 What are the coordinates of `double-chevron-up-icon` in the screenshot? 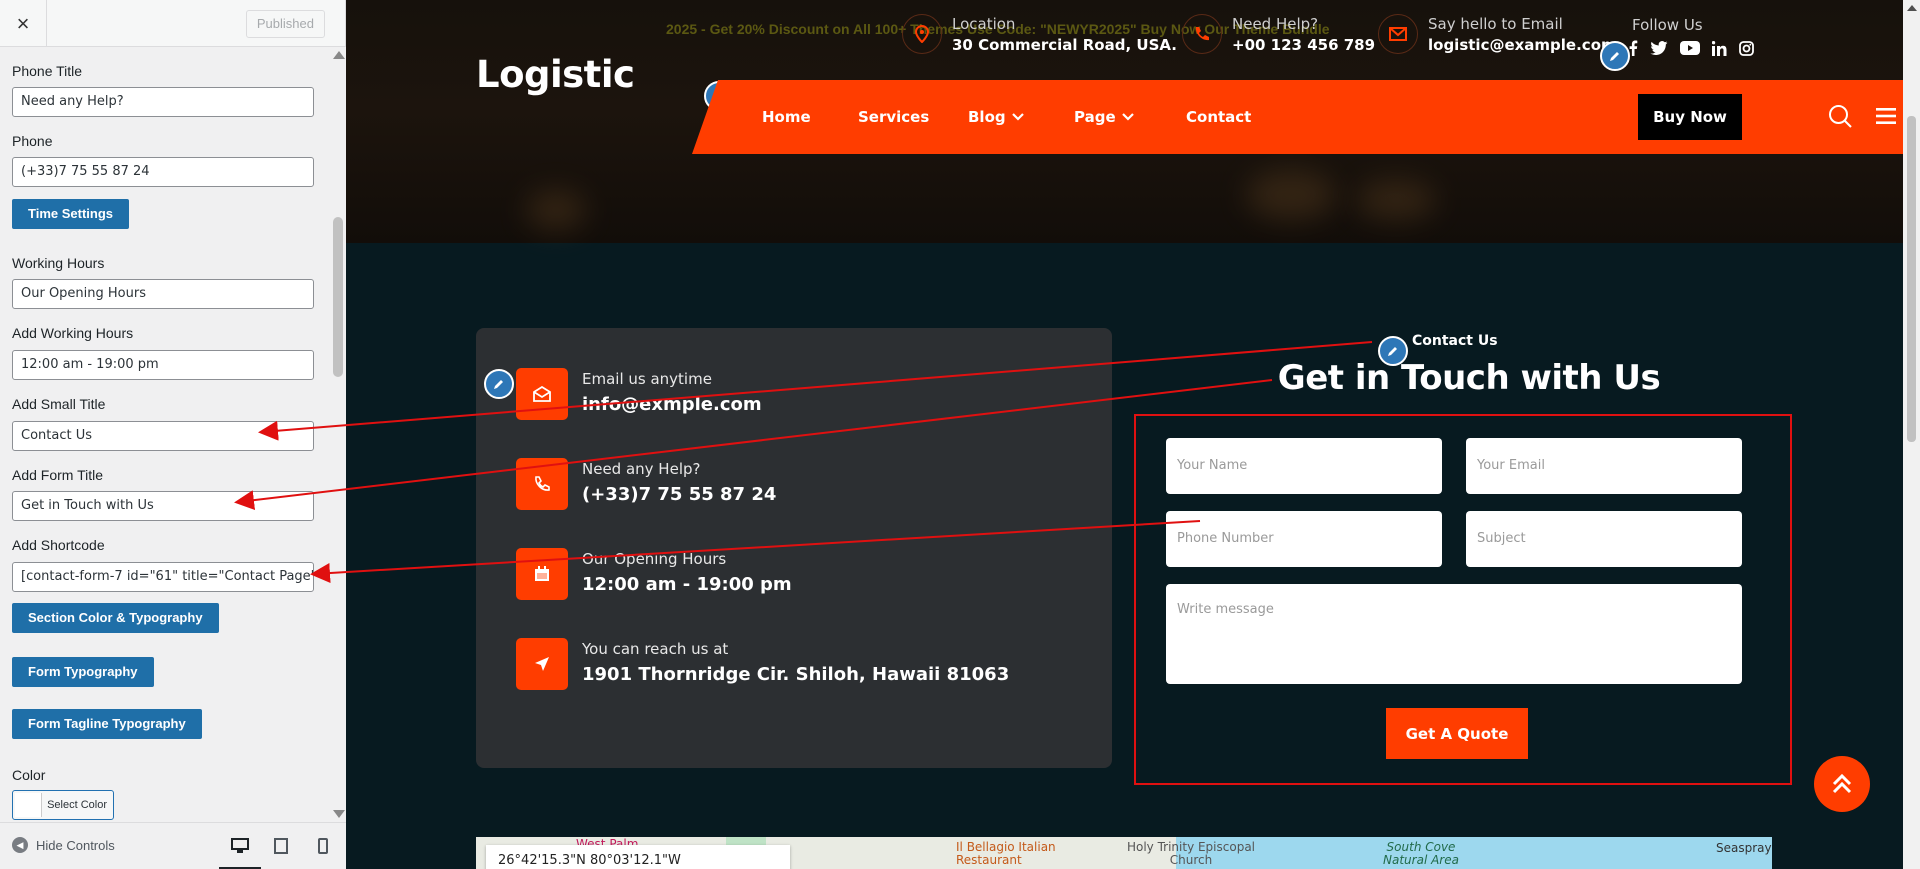 It's located at (1842, 783).